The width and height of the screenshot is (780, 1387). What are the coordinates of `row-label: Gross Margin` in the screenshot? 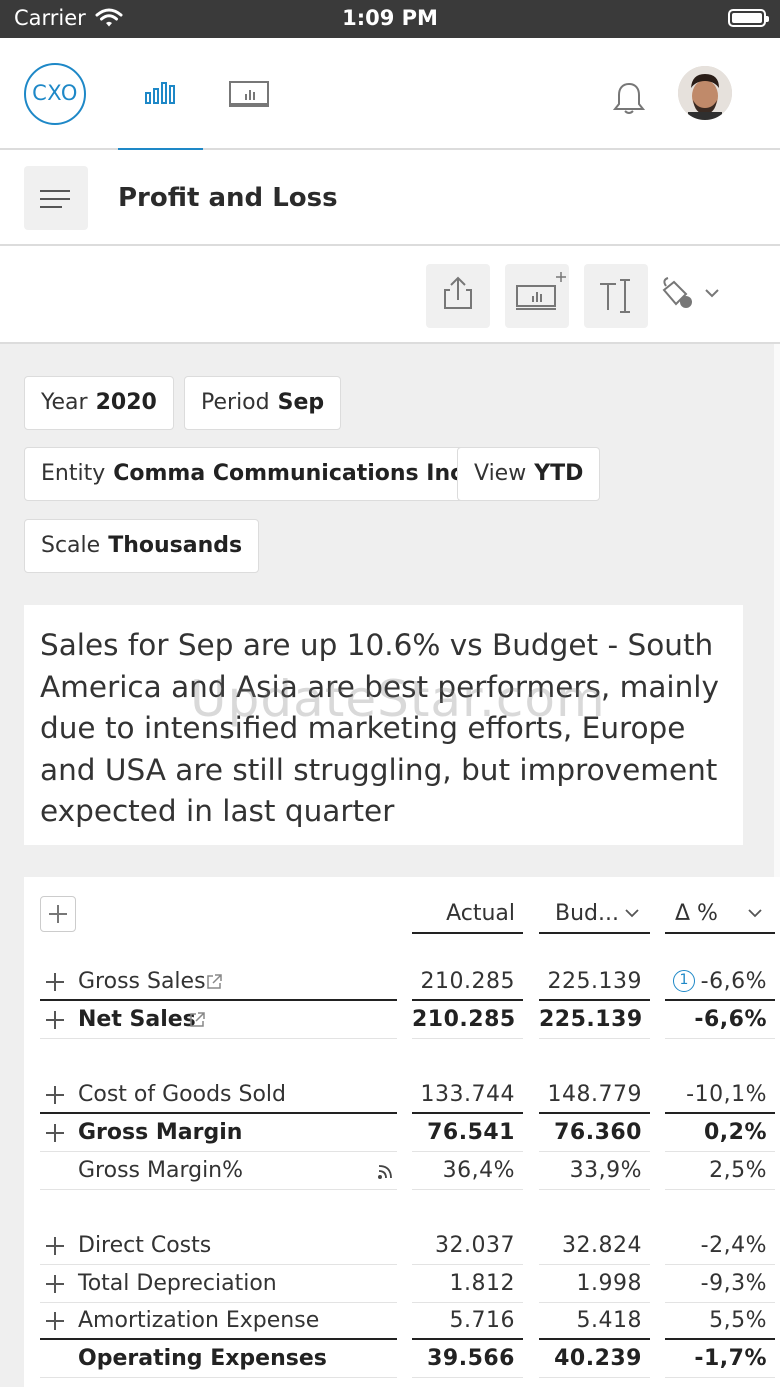 It's located at (160, 1132).